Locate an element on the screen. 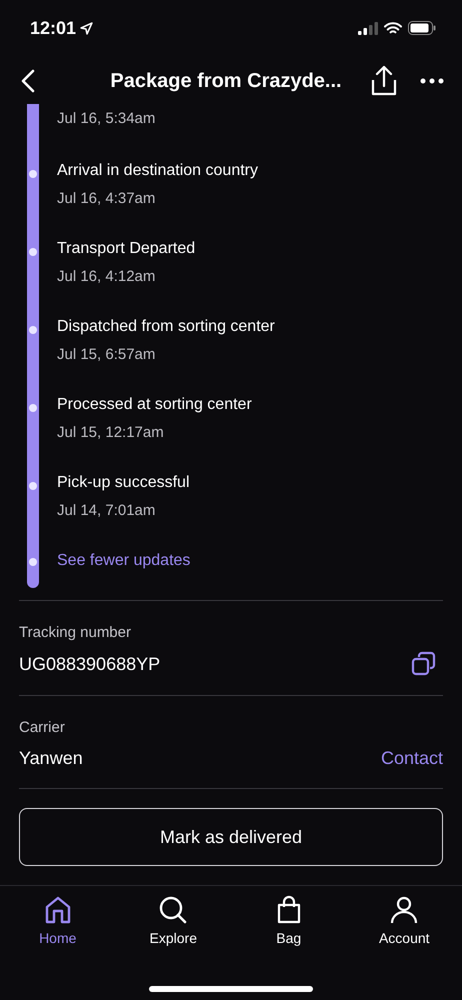 This screenshot has height=1000, width=462. location-icon is located at coordinates (87, 28).